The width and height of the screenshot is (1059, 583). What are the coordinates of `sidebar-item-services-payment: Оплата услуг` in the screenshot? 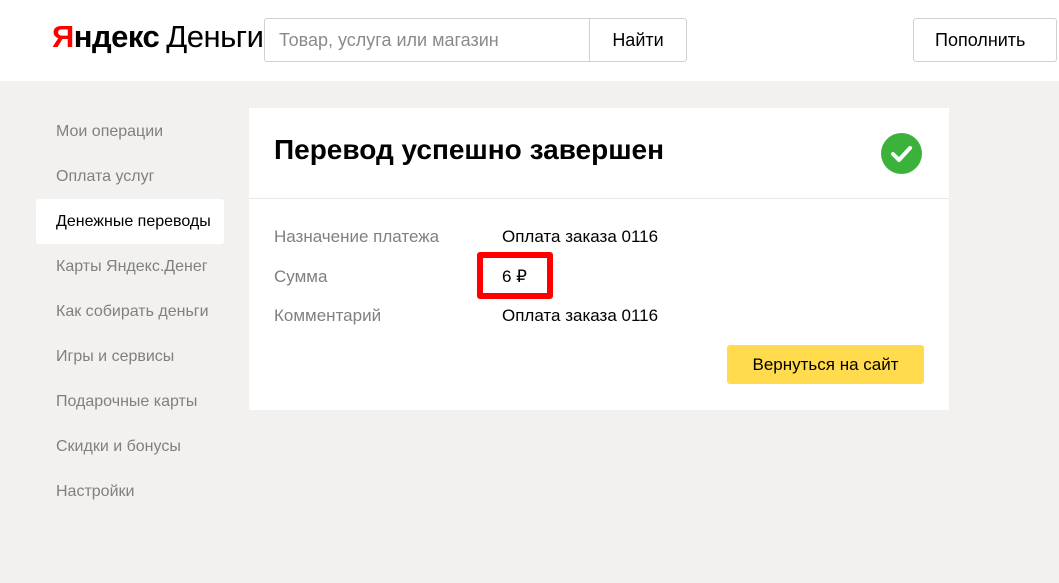 It's located at (130, 176).